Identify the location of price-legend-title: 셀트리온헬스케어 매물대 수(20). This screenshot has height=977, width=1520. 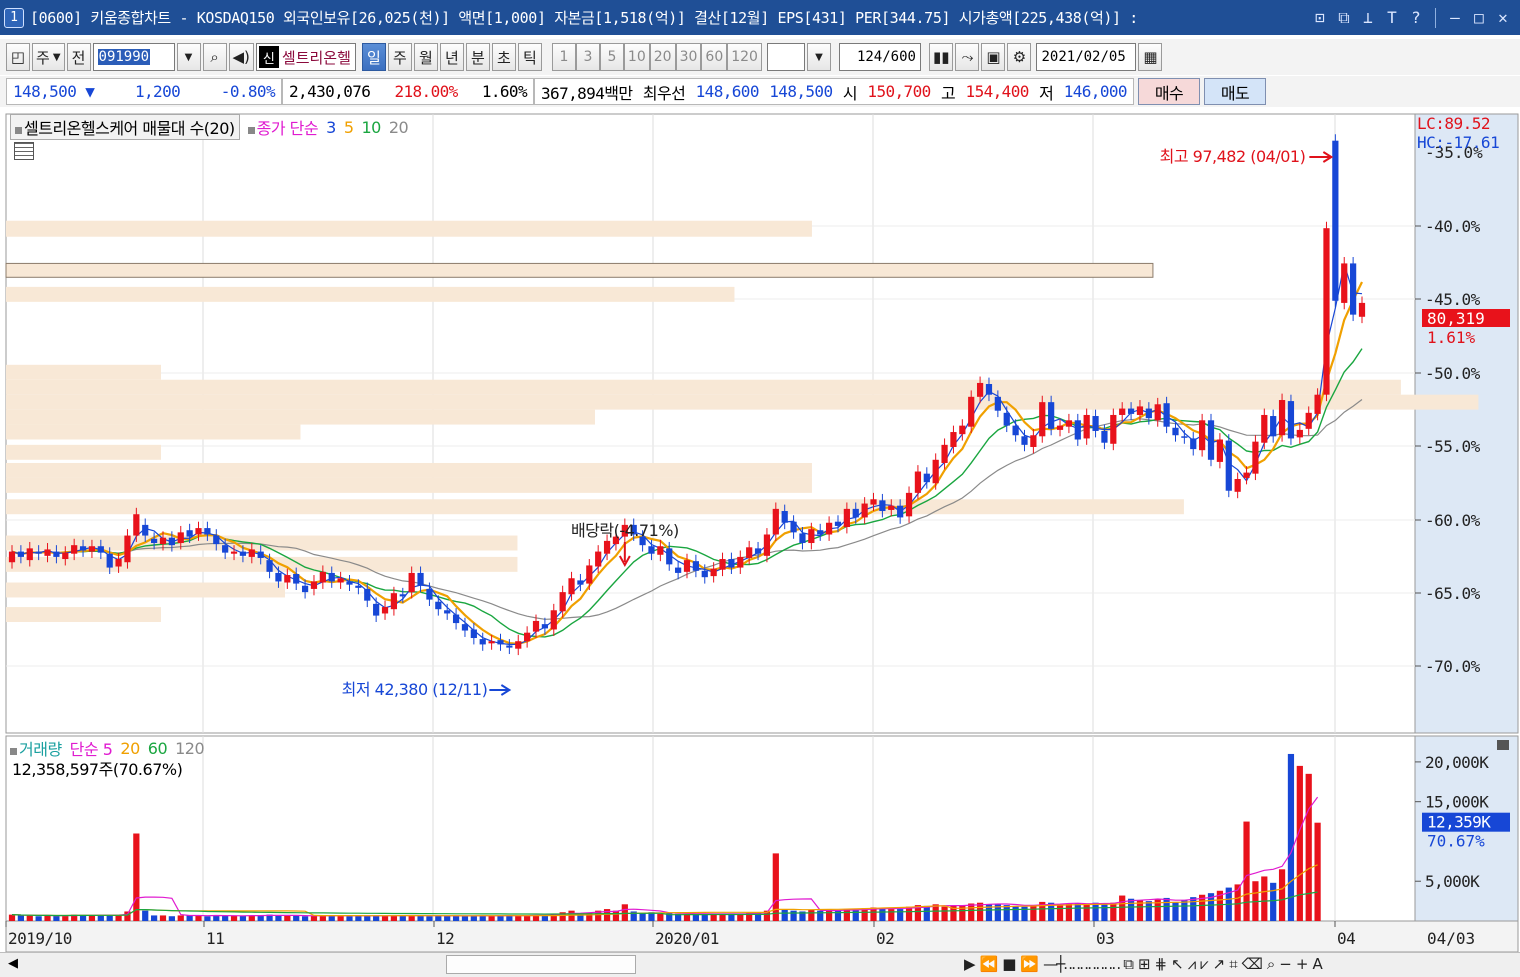
(125, 127).